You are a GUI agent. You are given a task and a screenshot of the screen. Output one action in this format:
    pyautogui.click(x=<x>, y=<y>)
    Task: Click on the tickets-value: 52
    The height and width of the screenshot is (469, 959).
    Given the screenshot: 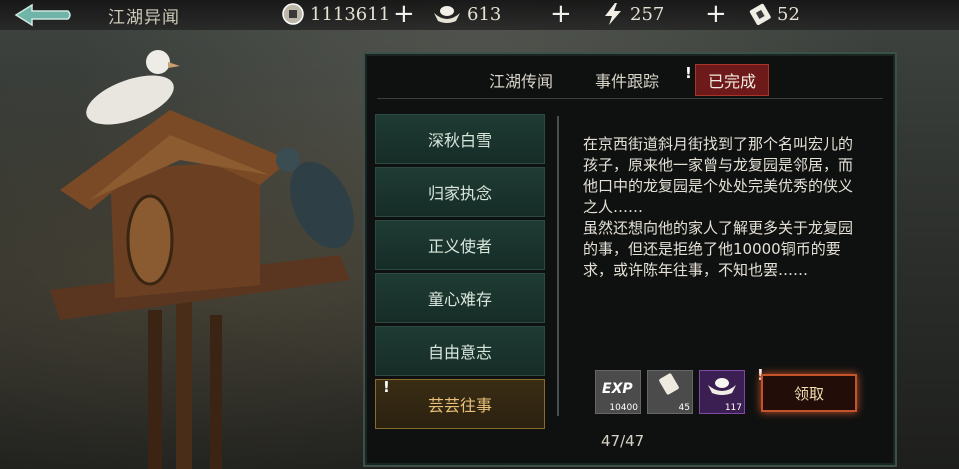 What is the action you would take?
    pyautogui.click(x=788, y=14)
    